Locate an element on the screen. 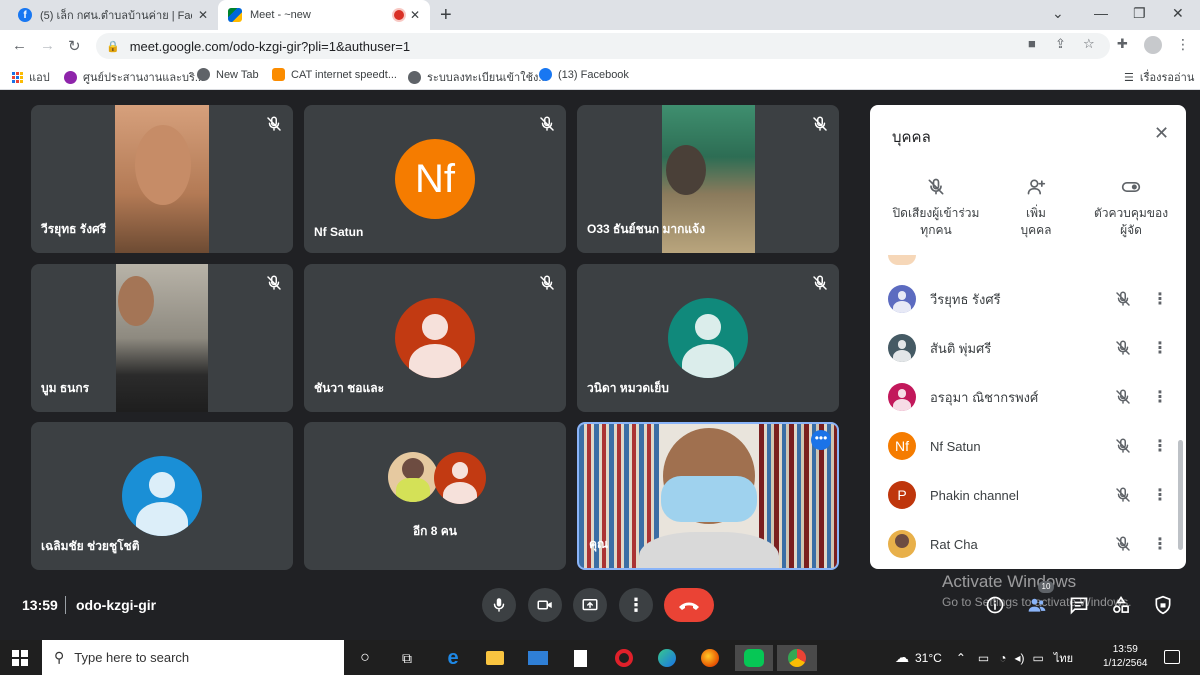 This screenshot has width=1200, height=675. participant-name: วีรยุทธ รังศรี is located at coordinates (74, 229).